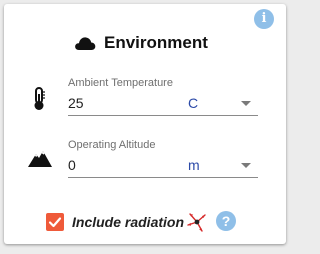 Image resolution: width=320 pixels, height=254 pixels. What do you see at coordinates (194, 165) in the screenshot?
I see `altitude-unit-select: m` at bounding box center [194, 165].